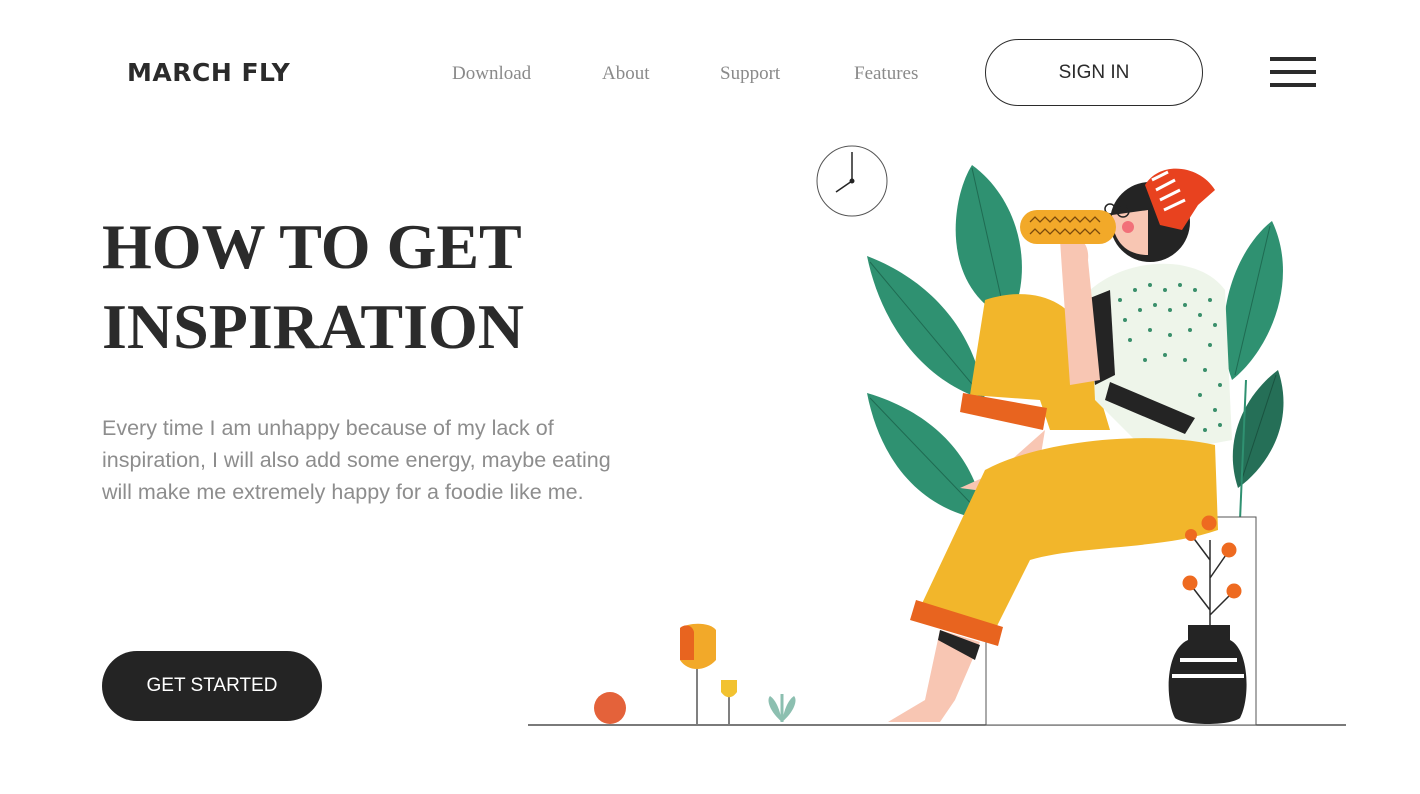  Describe the element at coordinates (852, 181) in the screenshot. I see `clock-icon` at that location.